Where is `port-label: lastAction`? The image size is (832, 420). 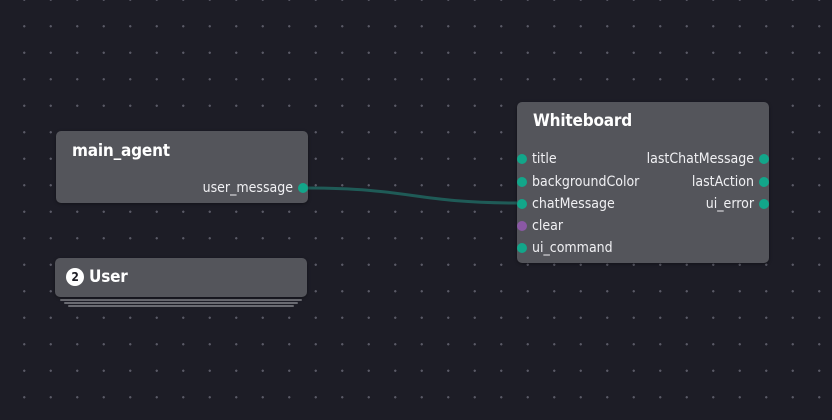
port-label: lastAction is located at coordinates (722, 182).